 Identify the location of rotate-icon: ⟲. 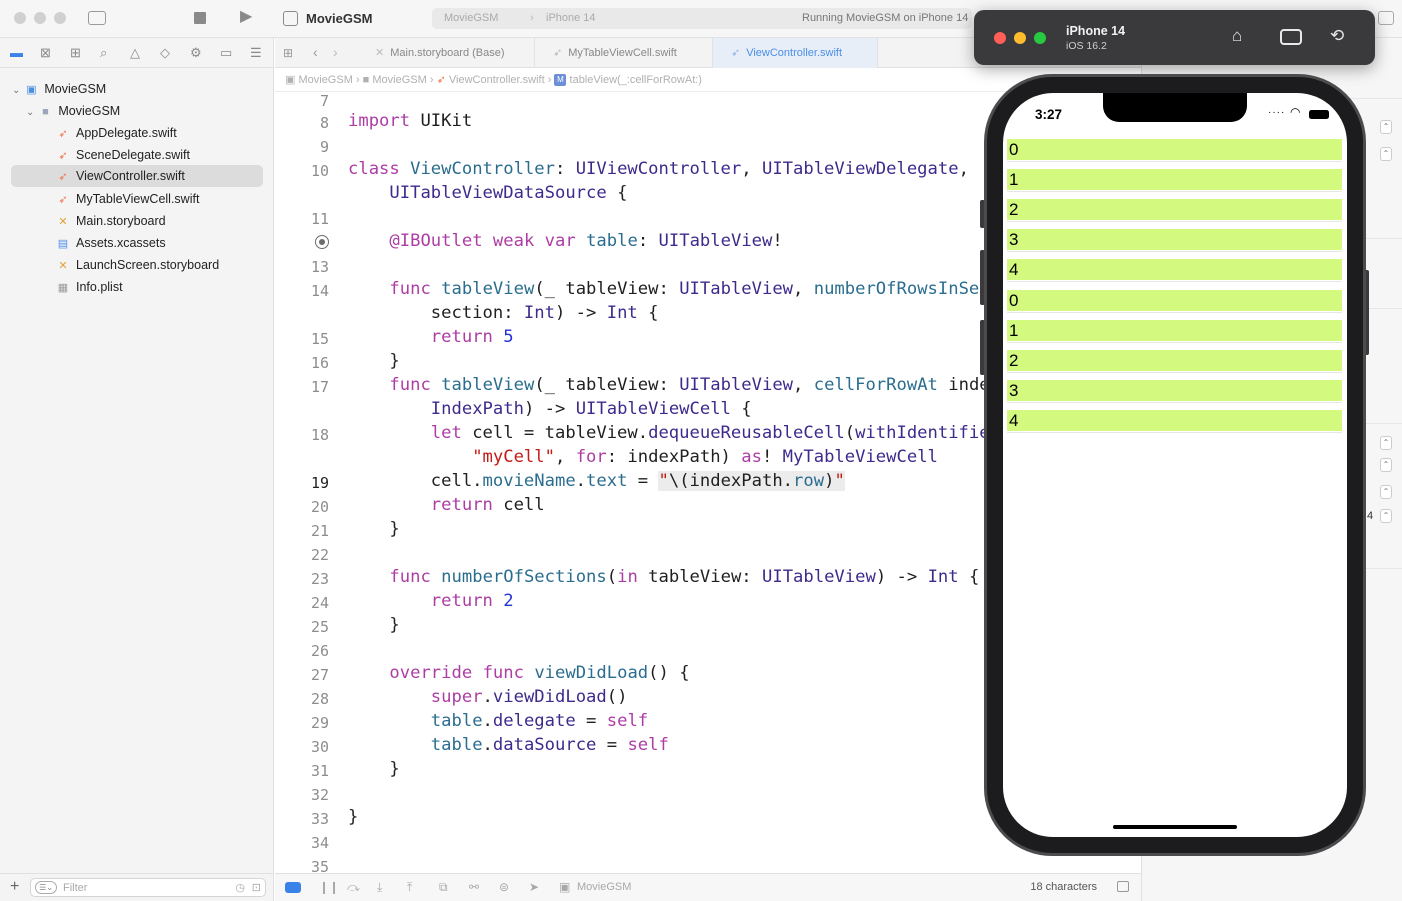
(1337, 36).